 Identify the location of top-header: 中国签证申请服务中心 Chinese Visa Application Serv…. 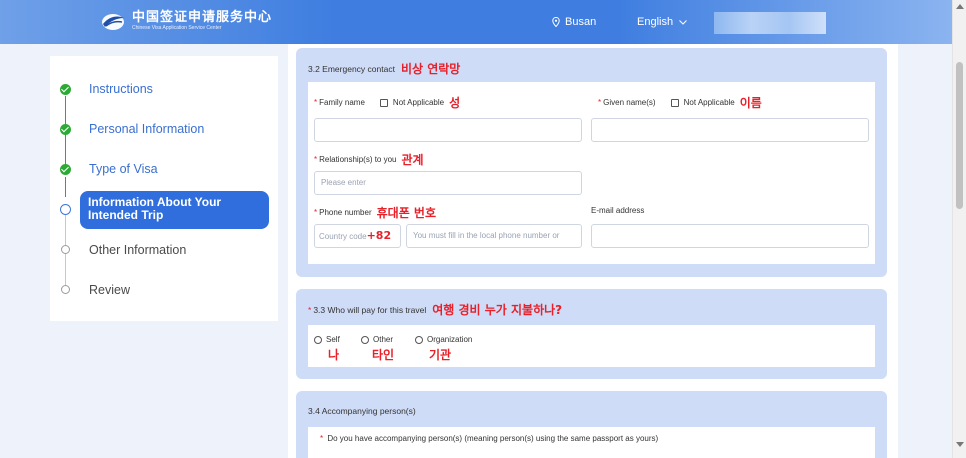
(476, 22).